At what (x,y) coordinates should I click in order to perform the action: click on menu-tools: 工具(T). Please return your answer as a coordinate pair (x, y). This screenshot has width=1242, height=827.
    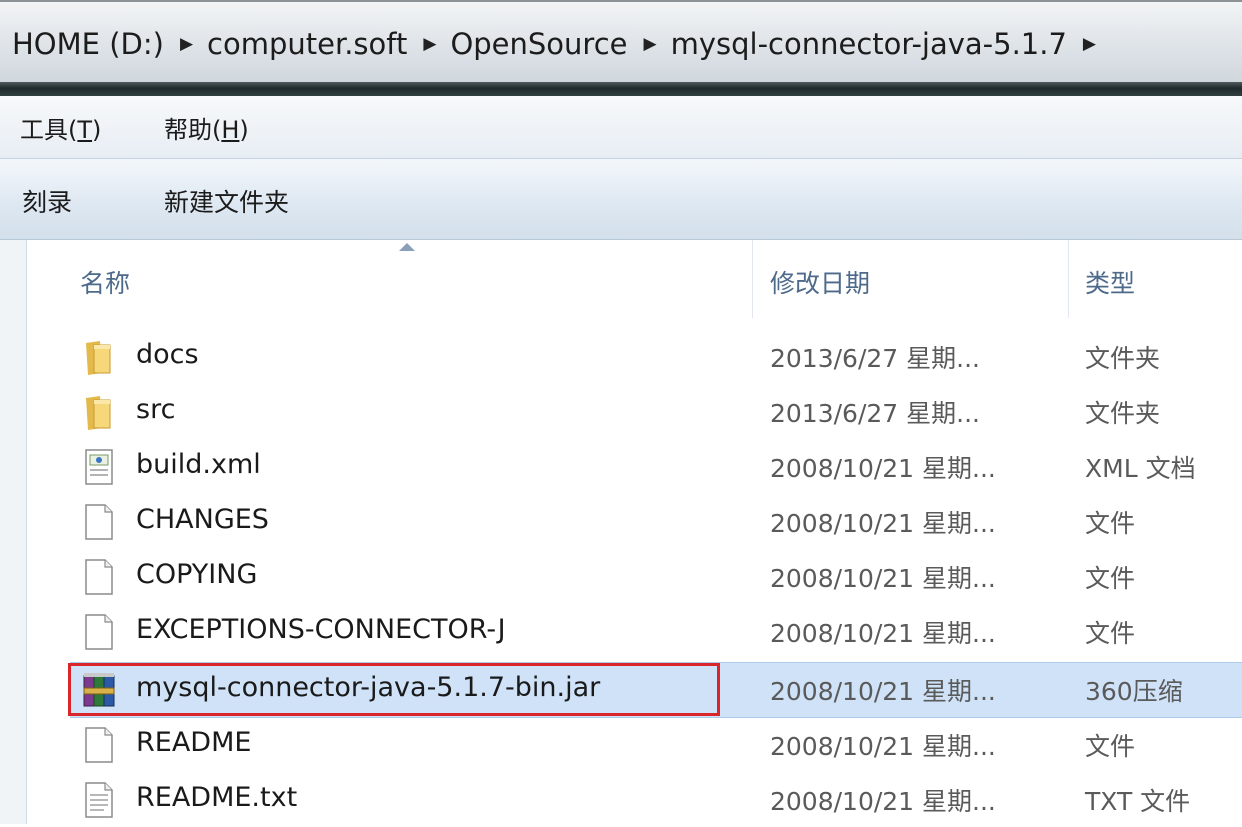
    Looking at the image, I should click on (60, 127).